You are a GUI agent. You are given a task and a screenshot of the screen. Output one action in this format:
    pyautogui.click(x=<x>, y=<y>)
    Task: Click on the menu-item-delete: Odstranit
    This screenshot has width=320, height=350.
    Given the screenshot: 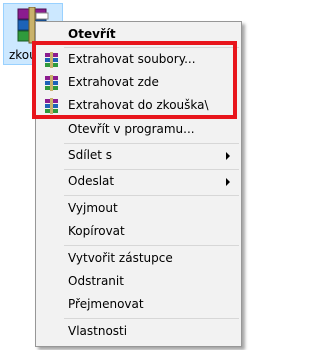 What is the action you would take?
    pyautogui.click(x=138, y=282)
    